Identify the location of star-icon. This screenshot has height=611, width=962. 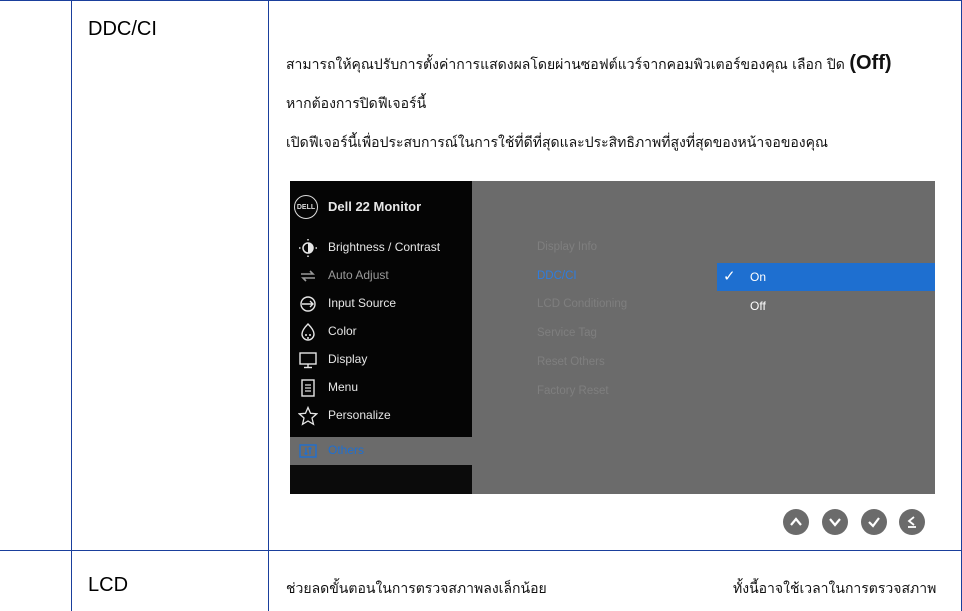
(308, 416).